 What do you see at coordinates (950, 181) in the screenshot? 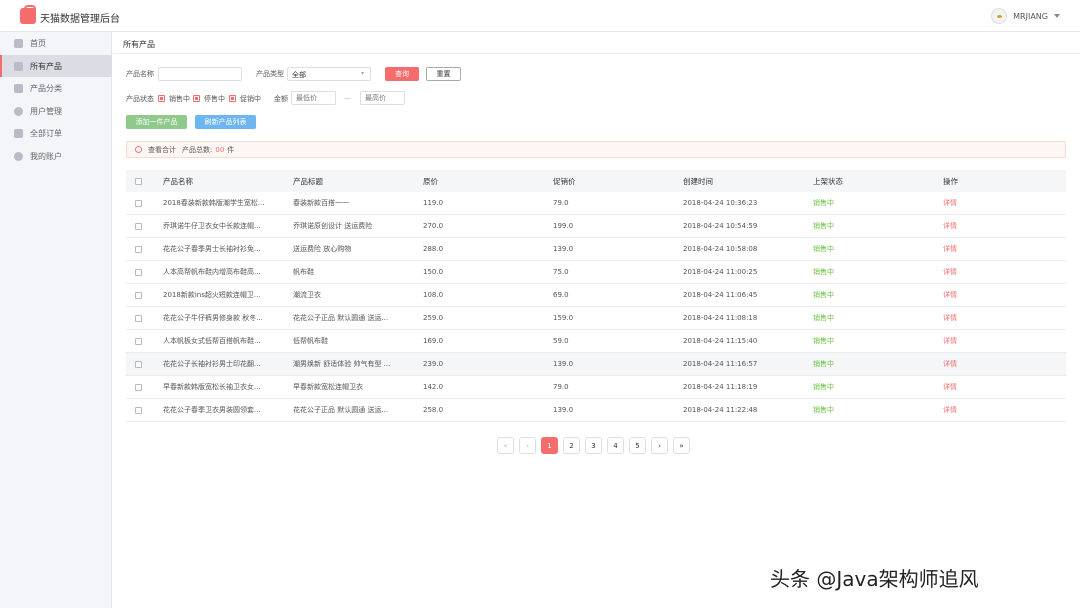
I see `header-action: 操作` at bounding box center [950, 181].